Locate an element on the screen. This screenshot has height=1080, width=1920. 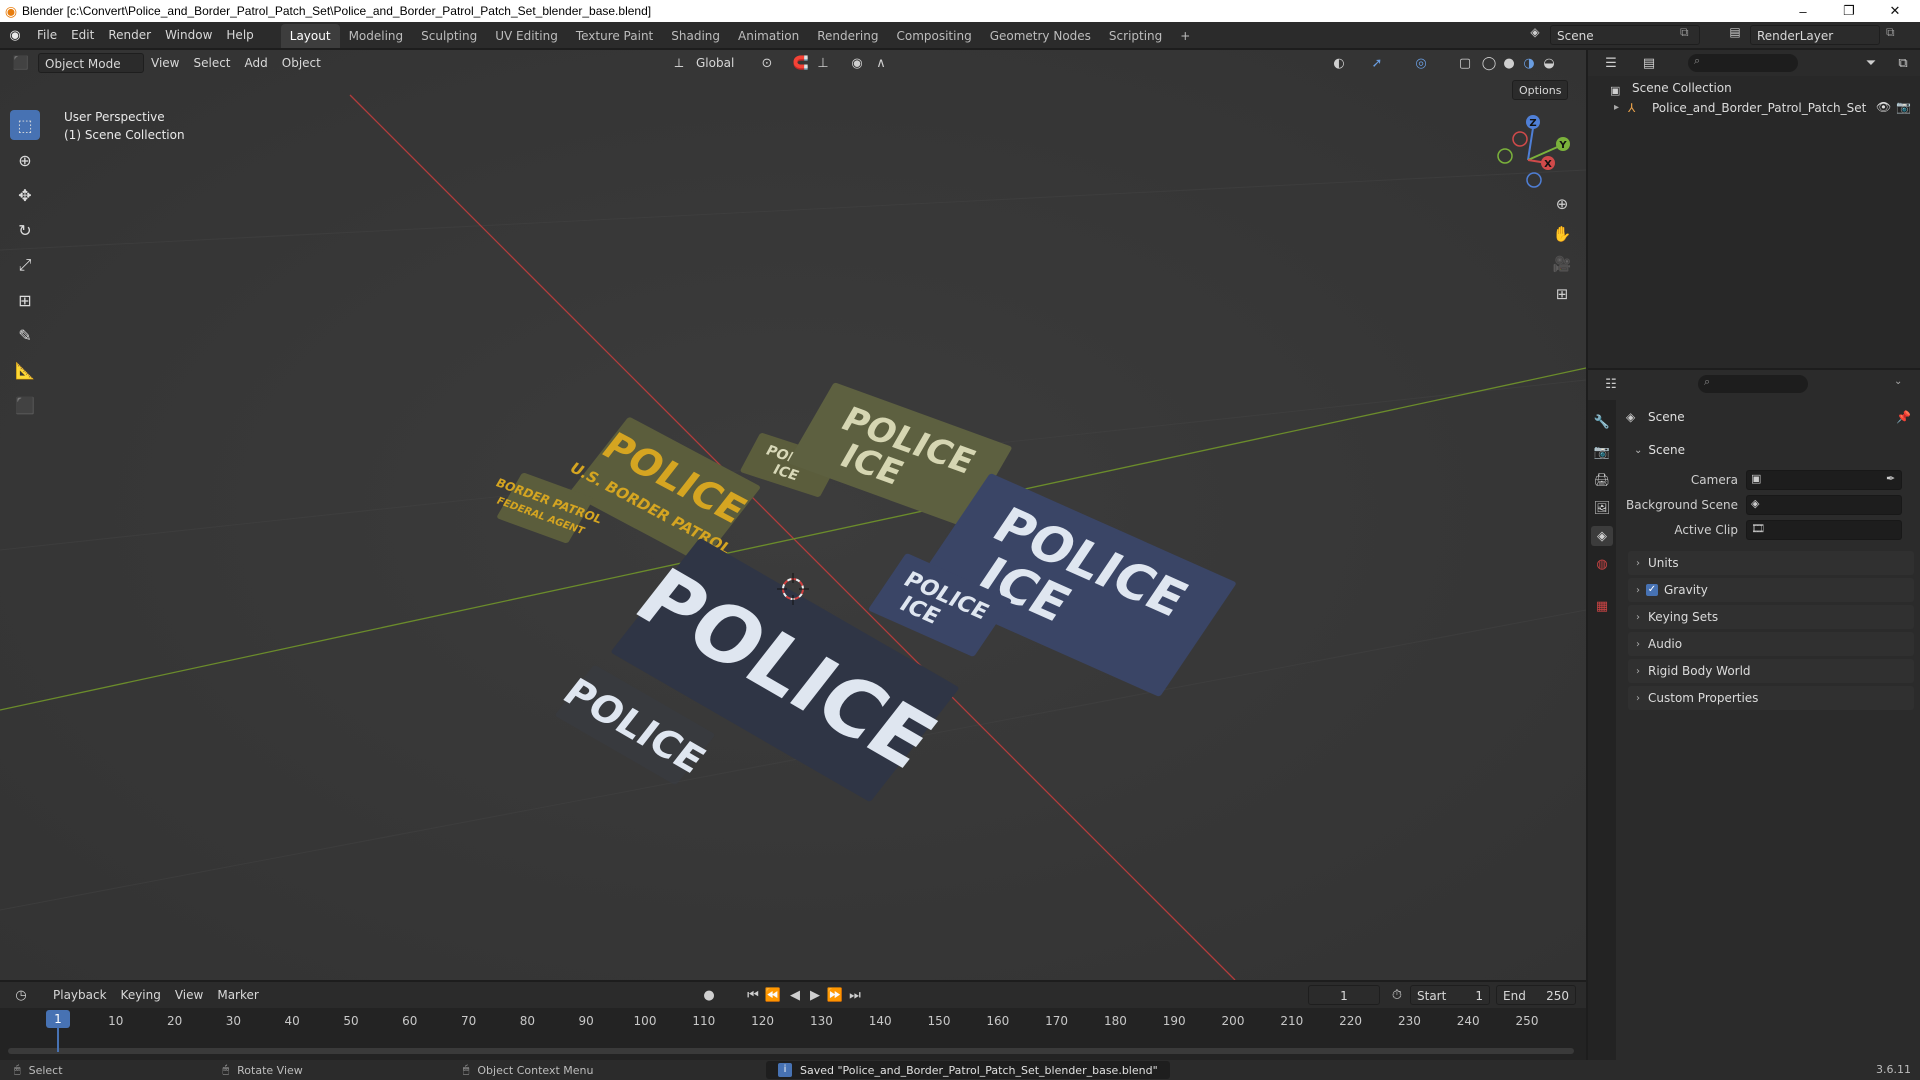
overlay-toggle-icon: ◎ is located at coordinates (1421, 63).